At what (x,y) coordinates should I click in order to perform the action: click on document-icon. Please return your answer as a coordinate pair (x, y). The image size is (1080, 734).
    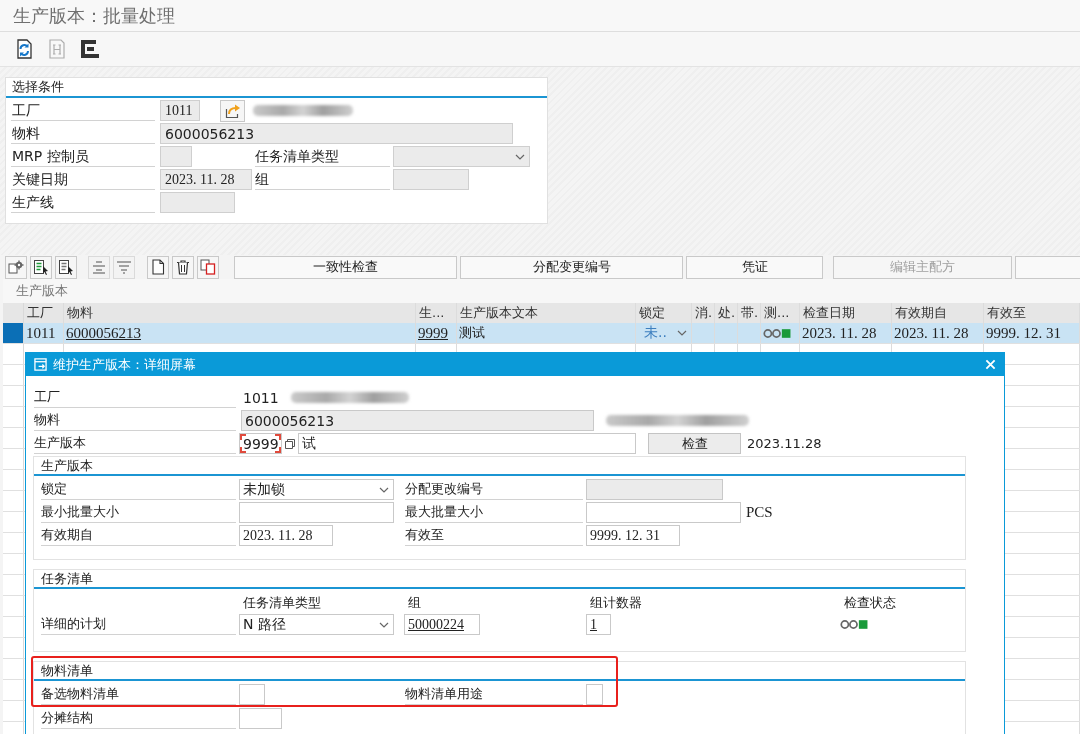
    Looking at the image, I should click on (158, 267).